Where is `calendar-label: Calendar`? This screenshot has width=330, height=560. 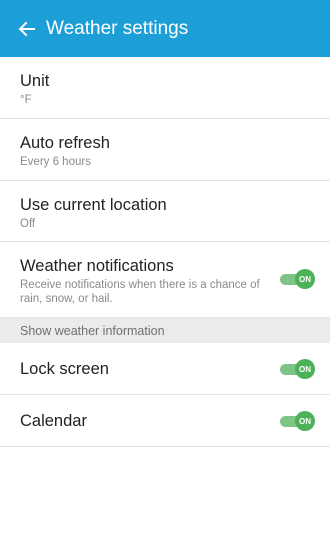 calendar-label: Calendar is located at coordinates (53, 420).